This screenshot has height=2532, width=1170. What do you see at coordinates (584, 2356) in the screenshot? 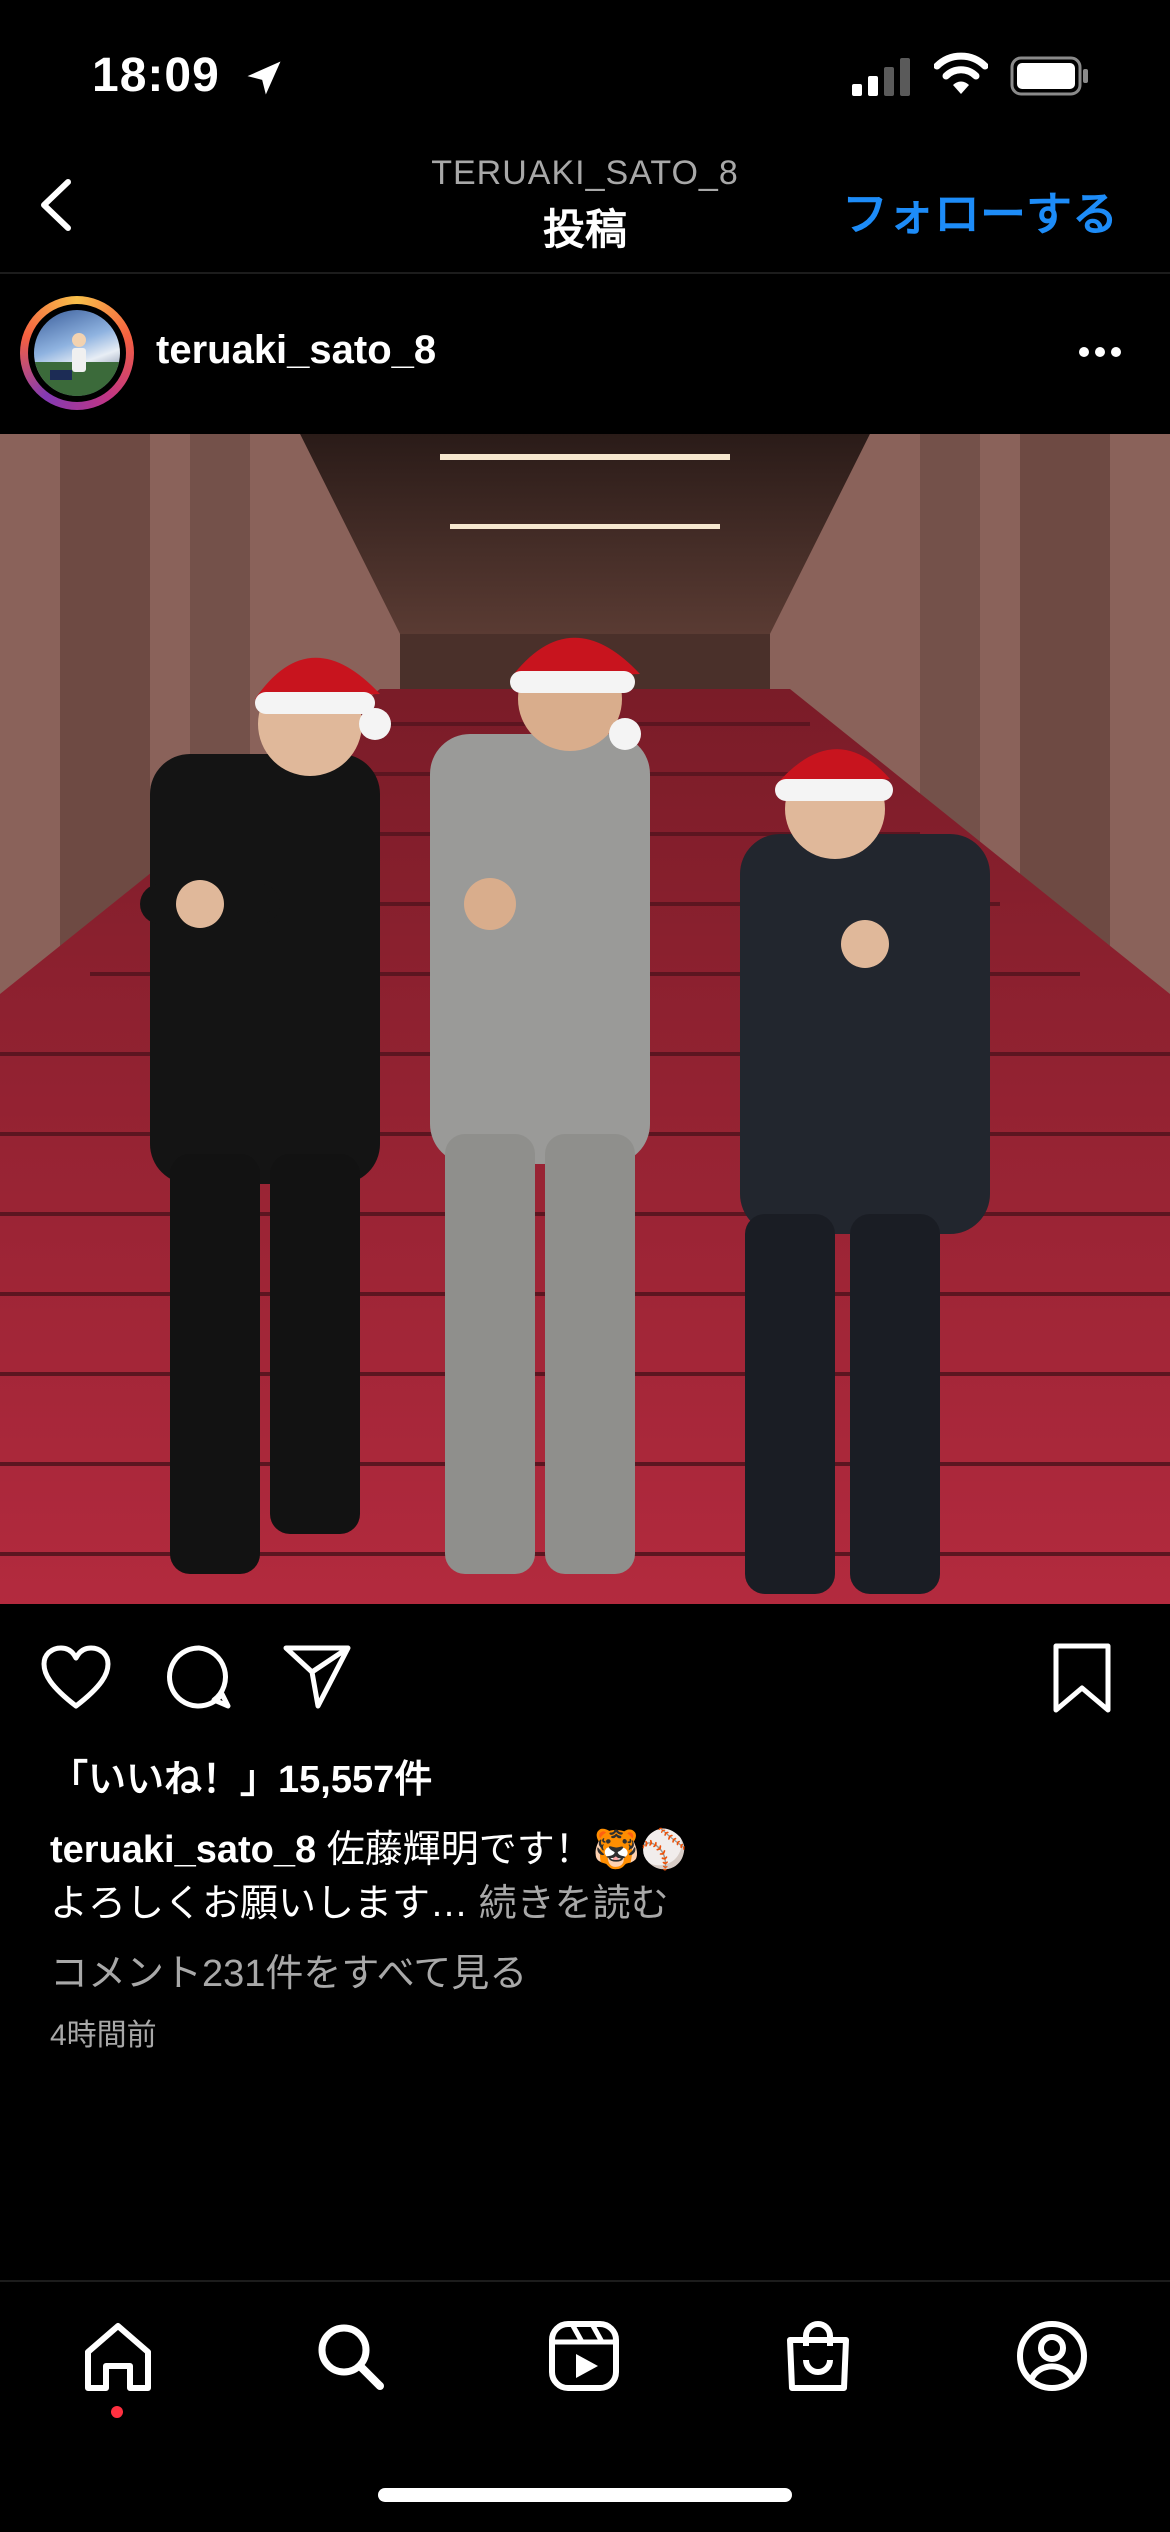
I see `reels-icon` at bounding box center [584, 2356].